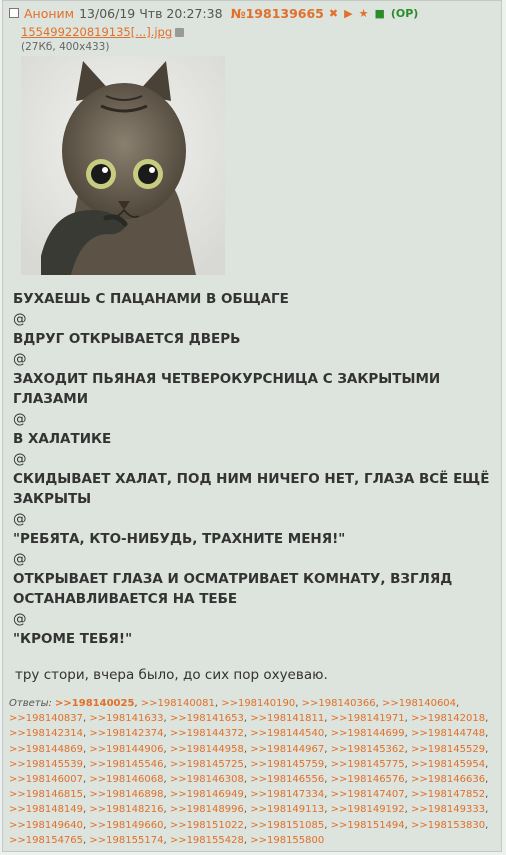 This screenshot has width=506, height=855. I want to click on reply-link: >>198151085, so click(287, 825).